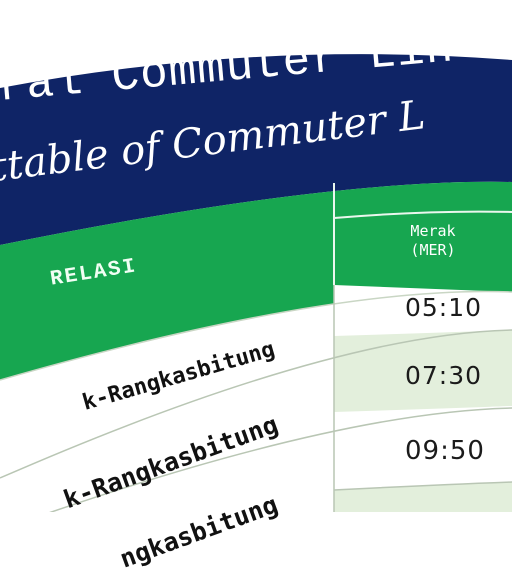  What do you see at coordinates (444, 307) in the screenshot?
I see `departure-time: 05:10` at bounding box center [444, 307].